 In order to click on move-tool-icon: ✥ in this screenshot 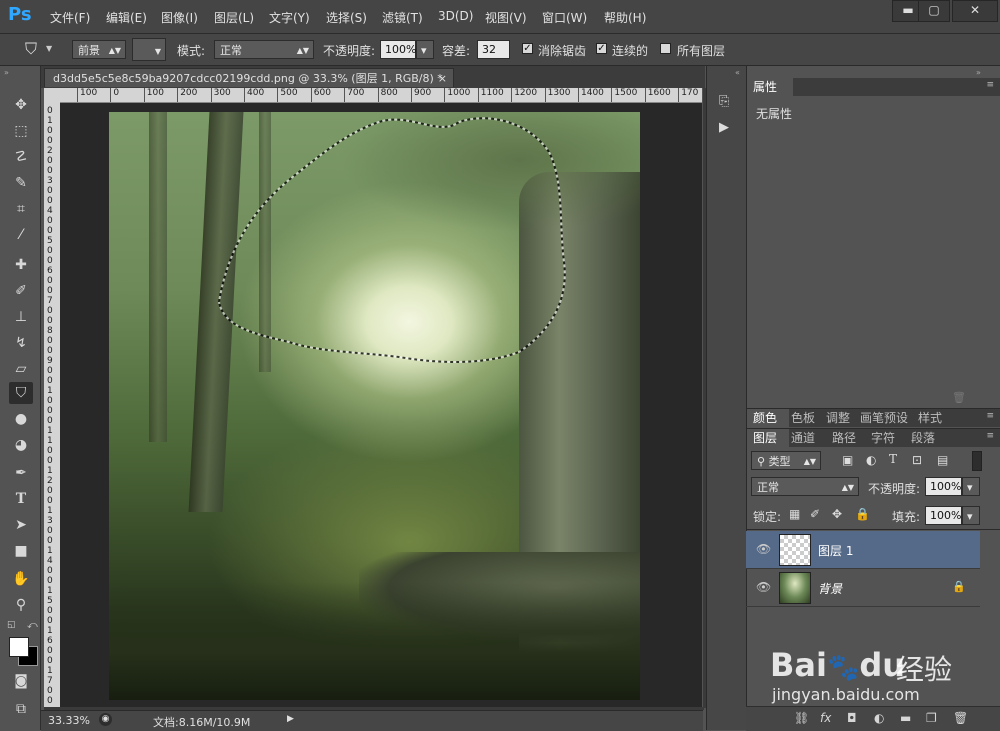, I will do `click(21, 105)`.